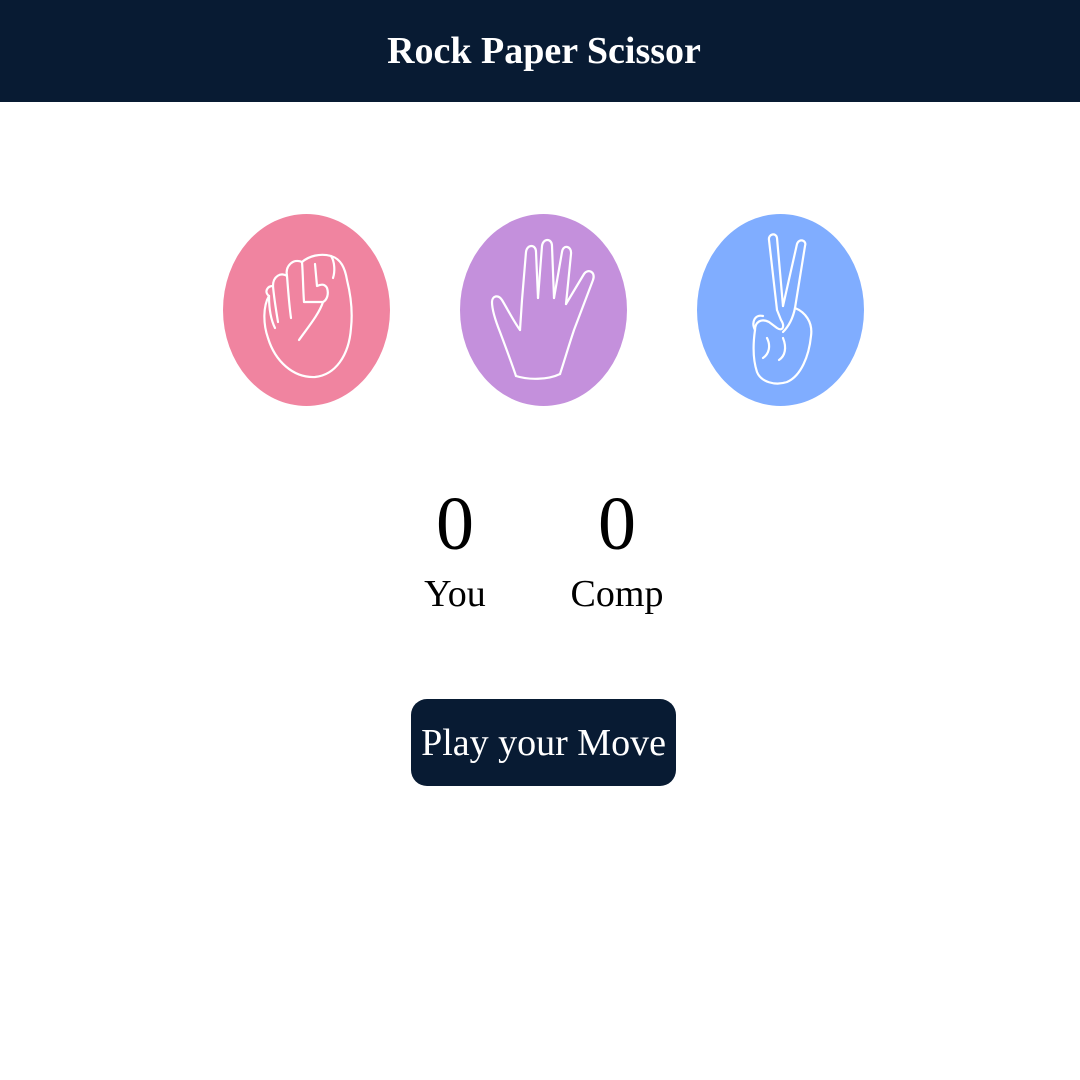 This screenshot has width=1080, height=1080. I want to click on peace-sign-icon, so click(780, 310).